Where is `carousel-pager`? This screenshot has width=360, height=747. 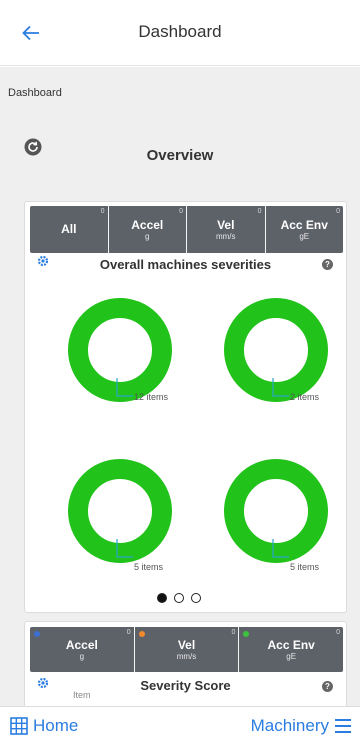
carousel-pager is located at coordinates (179, 598).